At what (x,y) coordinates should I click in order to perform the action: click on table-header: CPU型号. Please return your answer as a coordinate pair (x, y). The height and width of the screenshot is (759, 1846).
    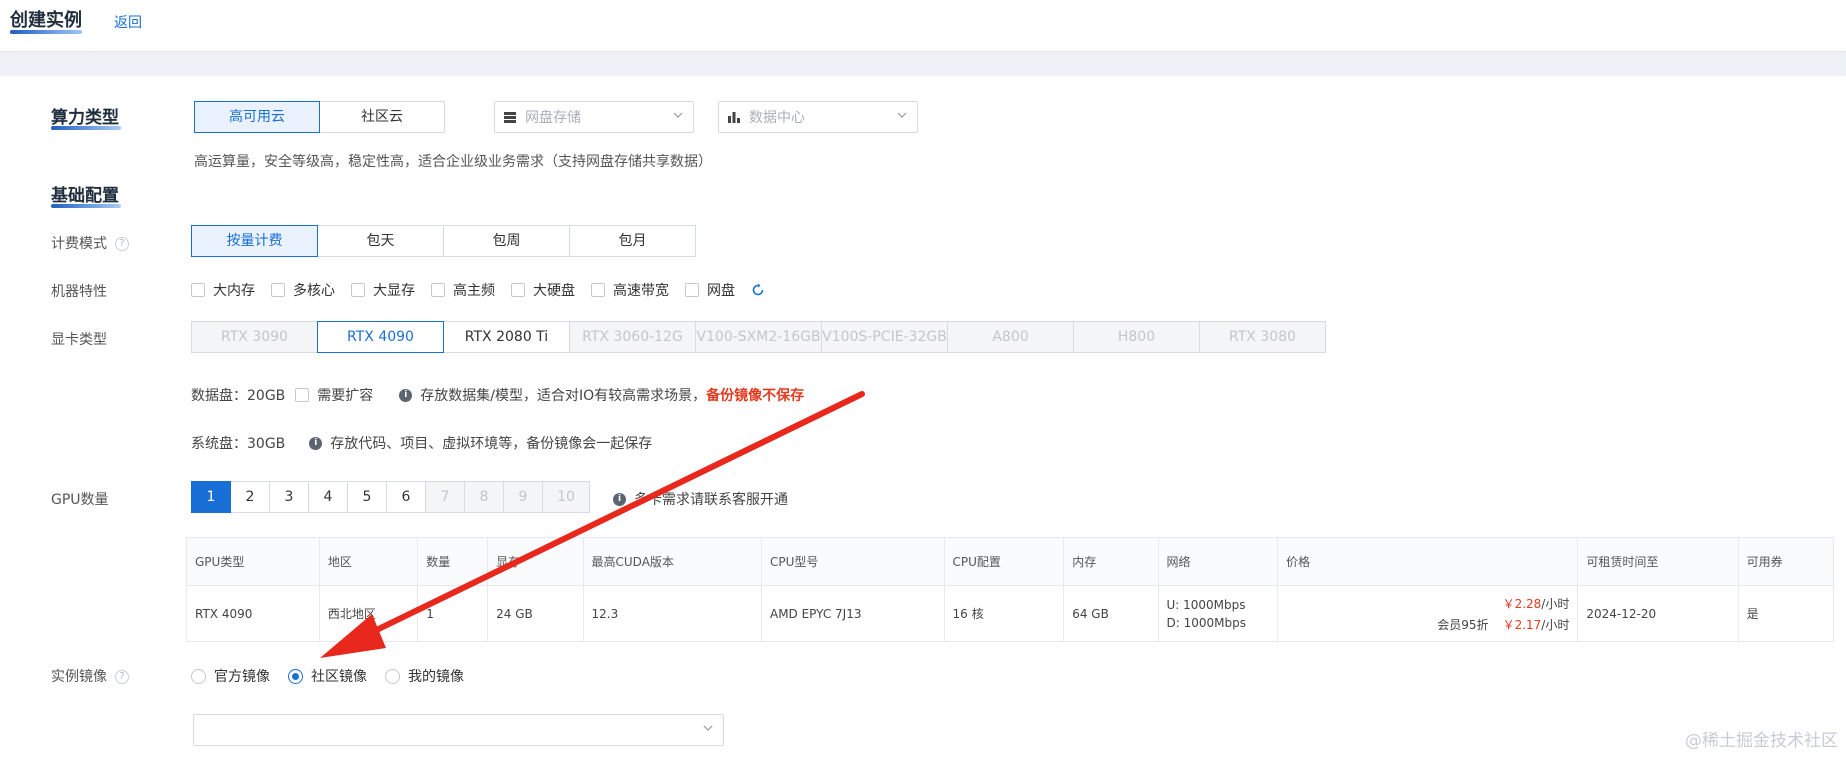
    Looking at the image, I should click on (852, 561).